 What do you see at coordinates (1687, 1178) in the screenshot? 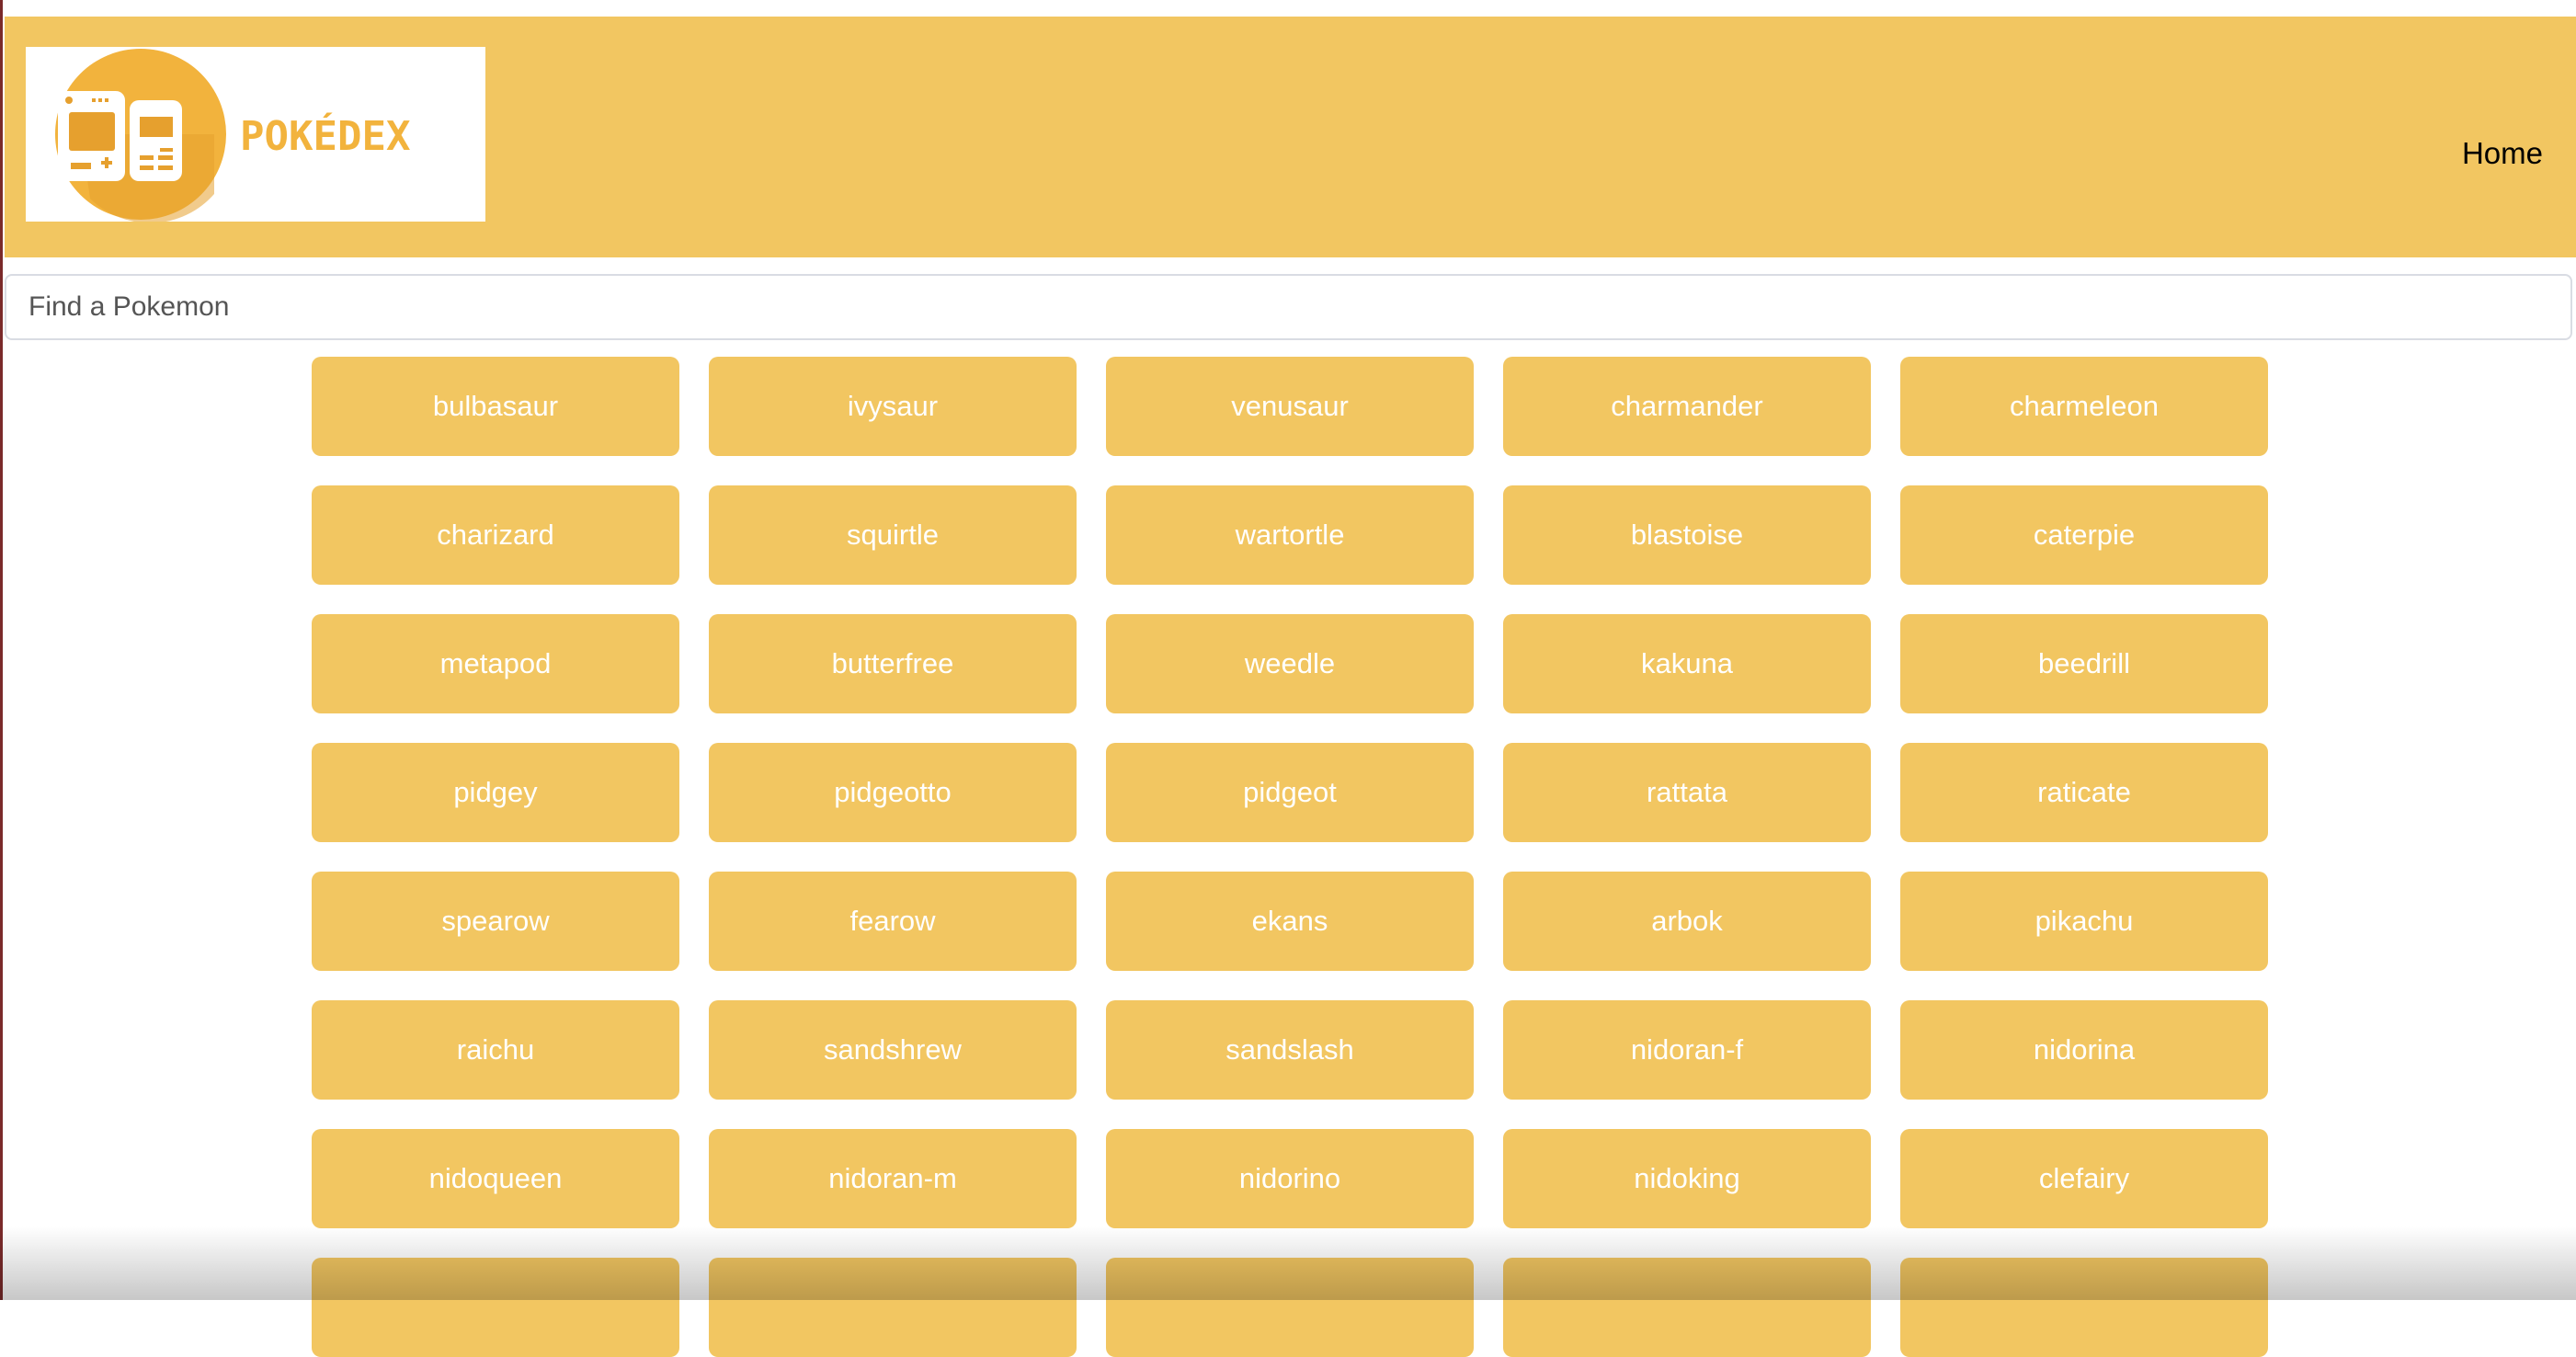
I see `pokemon-button: nidoking` at bounding box center [1687, 1178].